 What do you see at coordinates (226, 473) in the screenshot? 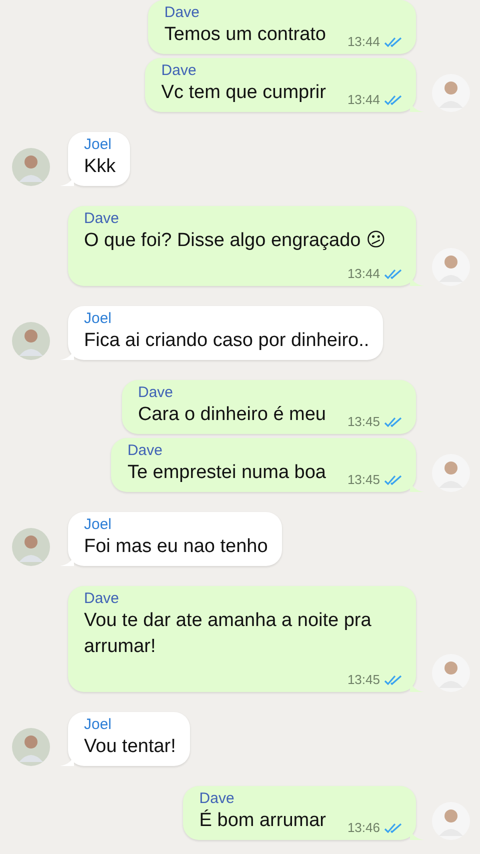
I see `message-text: Te emprestei numa boa` at bounding box center [226, 473].